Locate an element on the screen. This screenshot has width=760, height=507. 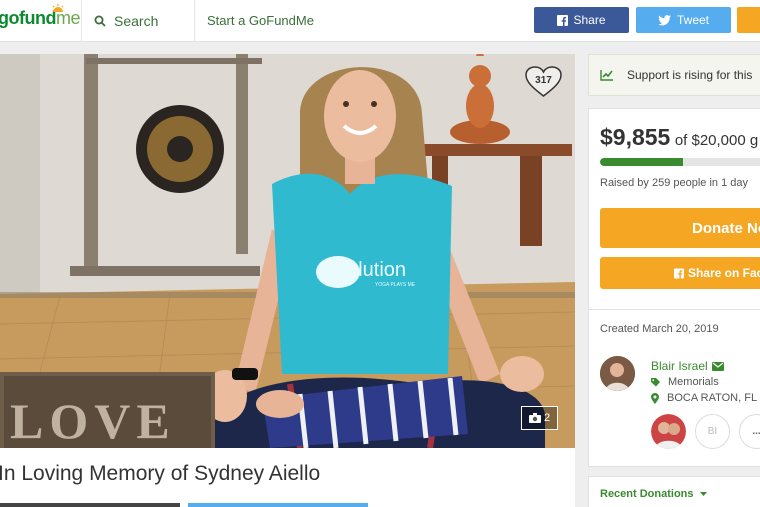
donate-now-button: Donate No is located at coordinates (680, 228).